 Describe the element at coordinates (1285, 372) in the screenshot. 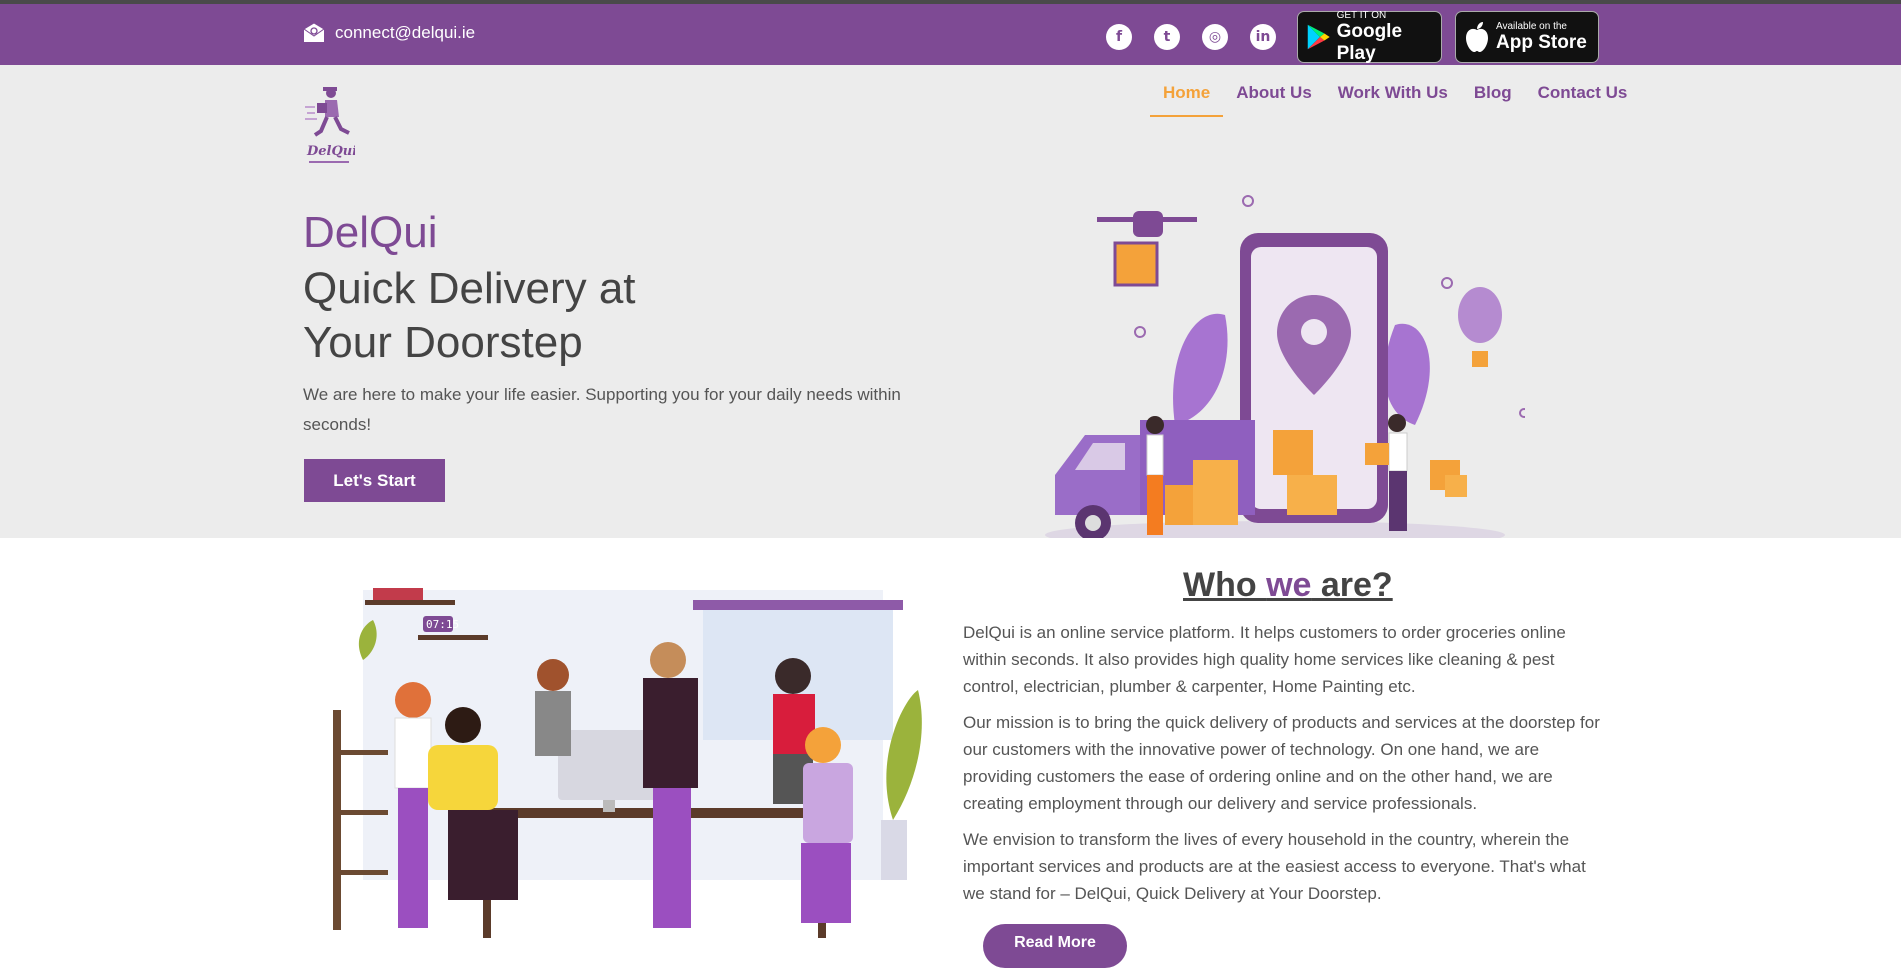

I see `delivery-illustration` at that location.